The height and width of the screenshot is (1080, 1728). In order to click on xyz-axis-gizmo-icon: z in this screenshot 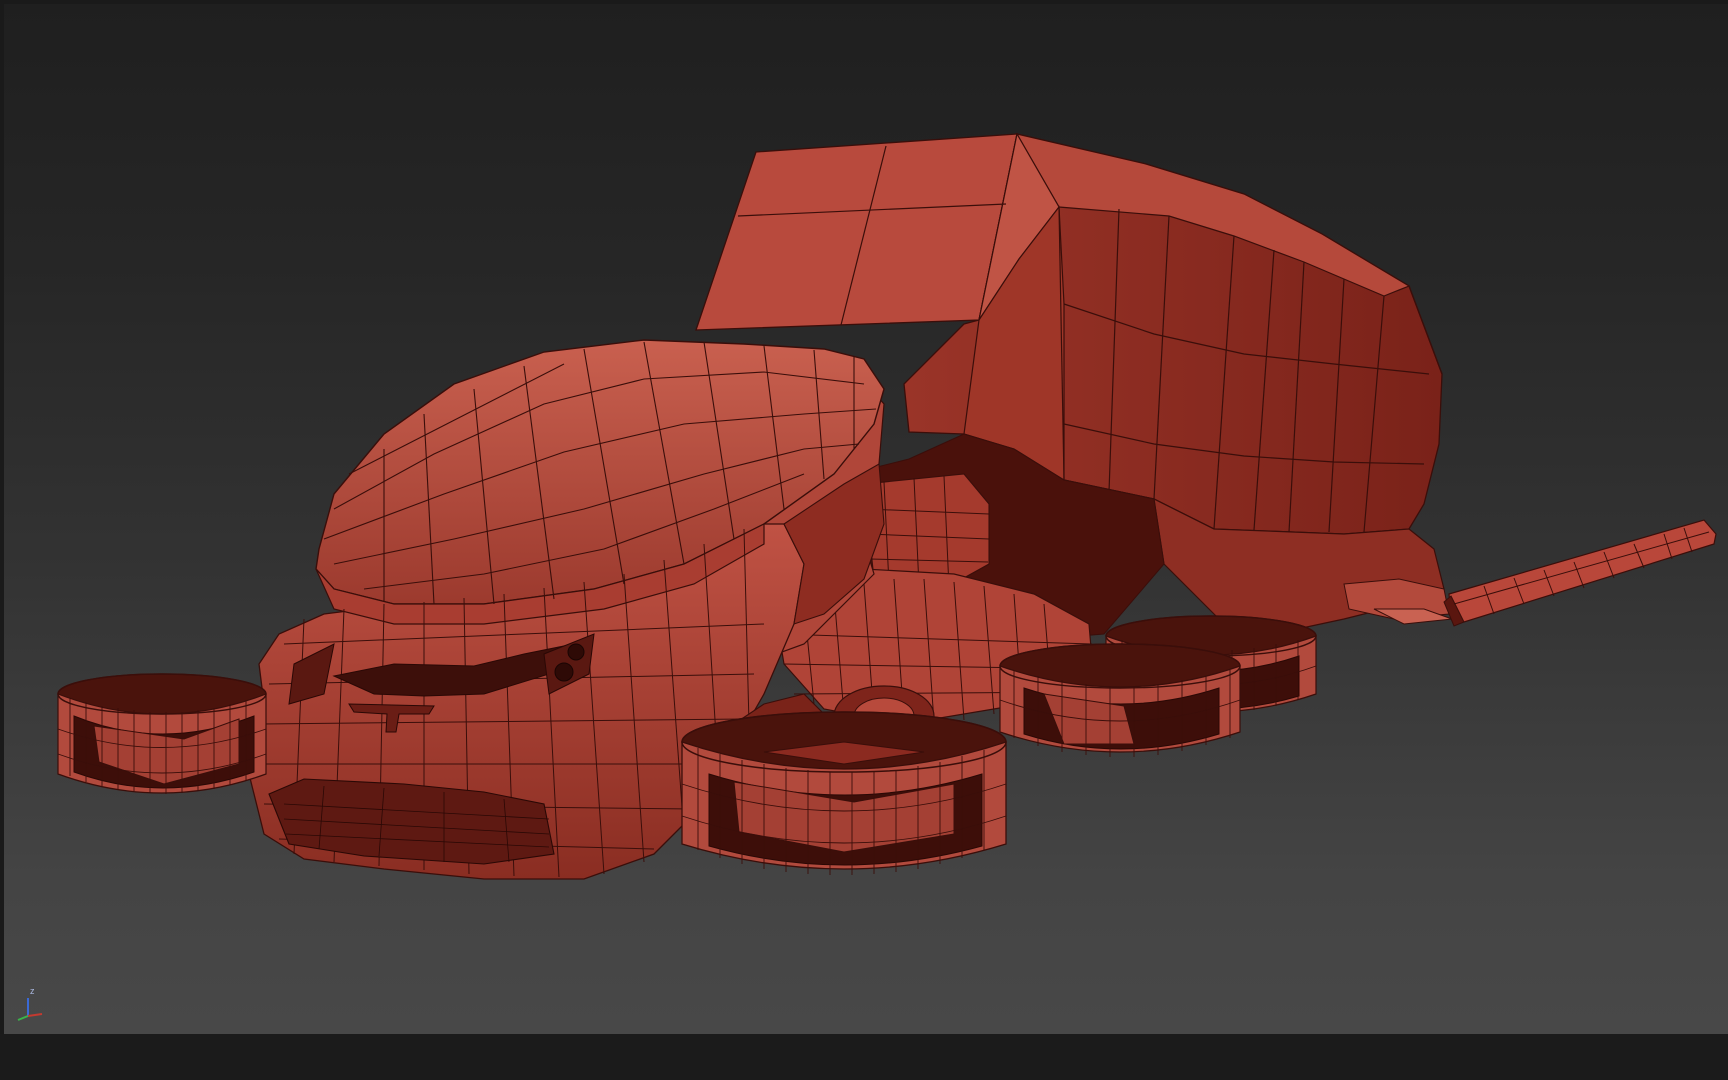, I will do `click(32, 1006)`.